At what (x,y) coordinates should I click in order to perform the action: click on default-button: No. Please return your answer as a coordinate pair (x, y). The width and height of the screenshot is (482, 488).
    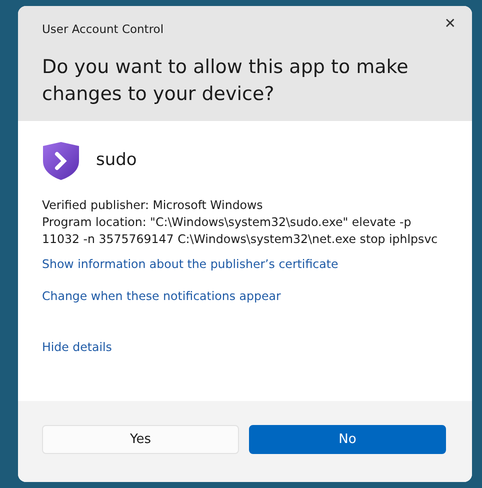
    Looking at the image, I should click on (347, 439).